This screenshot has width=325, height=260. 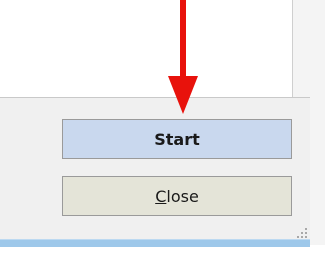 I want to click on start-button: Start, so click(x=177, y=139).